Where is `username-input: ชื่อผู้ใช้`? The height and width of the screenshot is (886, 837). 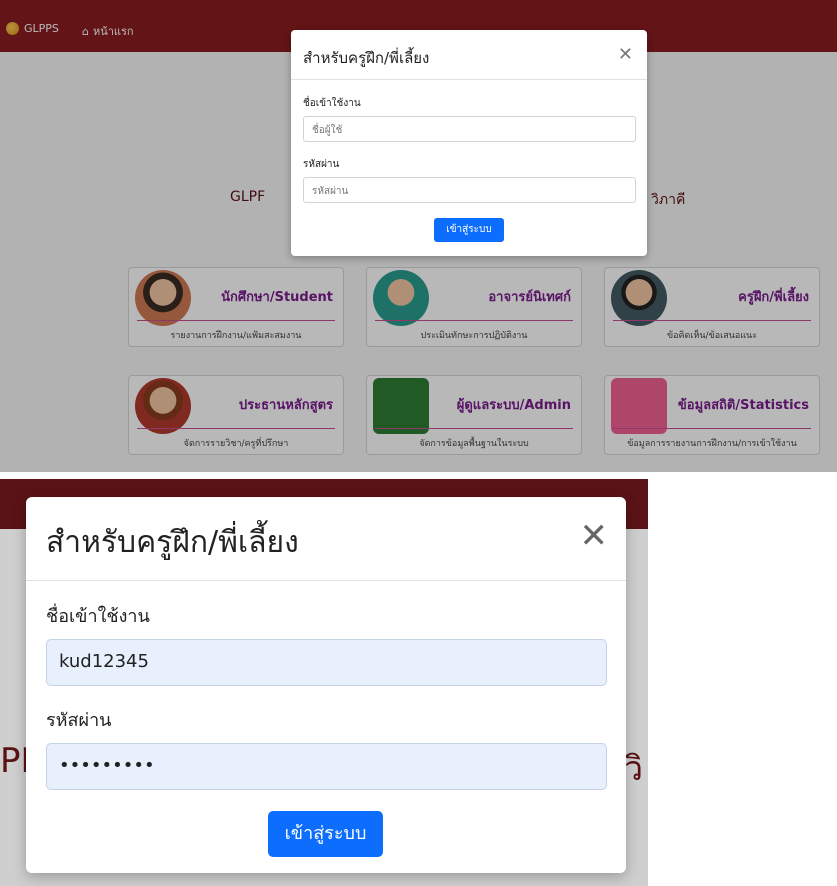 username-input: ชื่อผู้ใช้ is located at coordinates (469, 129).